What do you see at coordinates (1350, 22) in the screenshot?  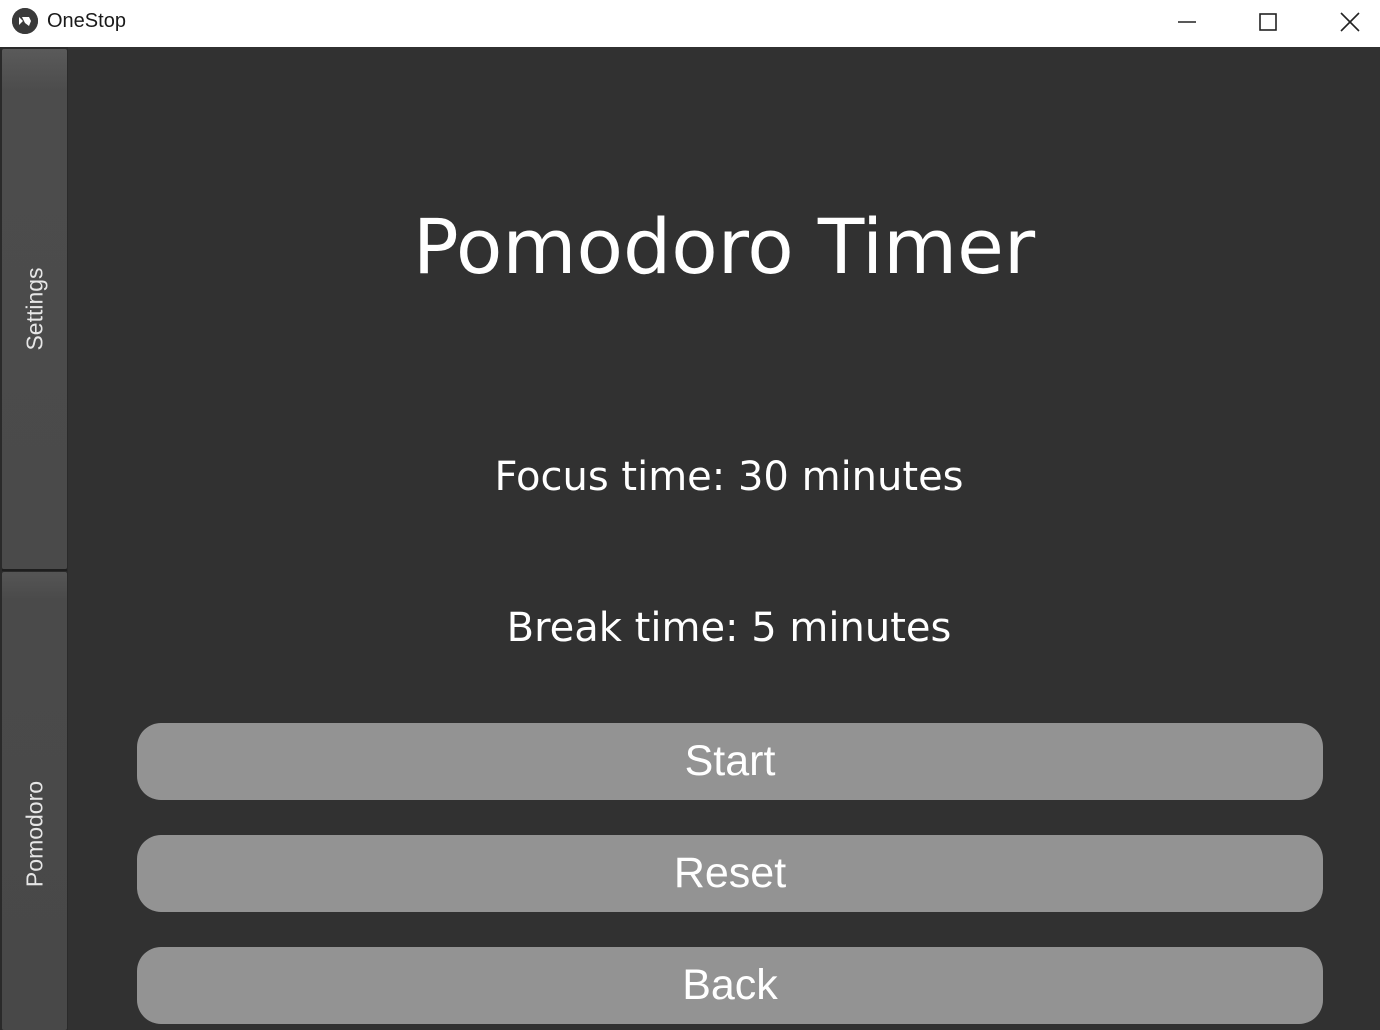 I see `close-icon` at bounding box center [1350, 22].